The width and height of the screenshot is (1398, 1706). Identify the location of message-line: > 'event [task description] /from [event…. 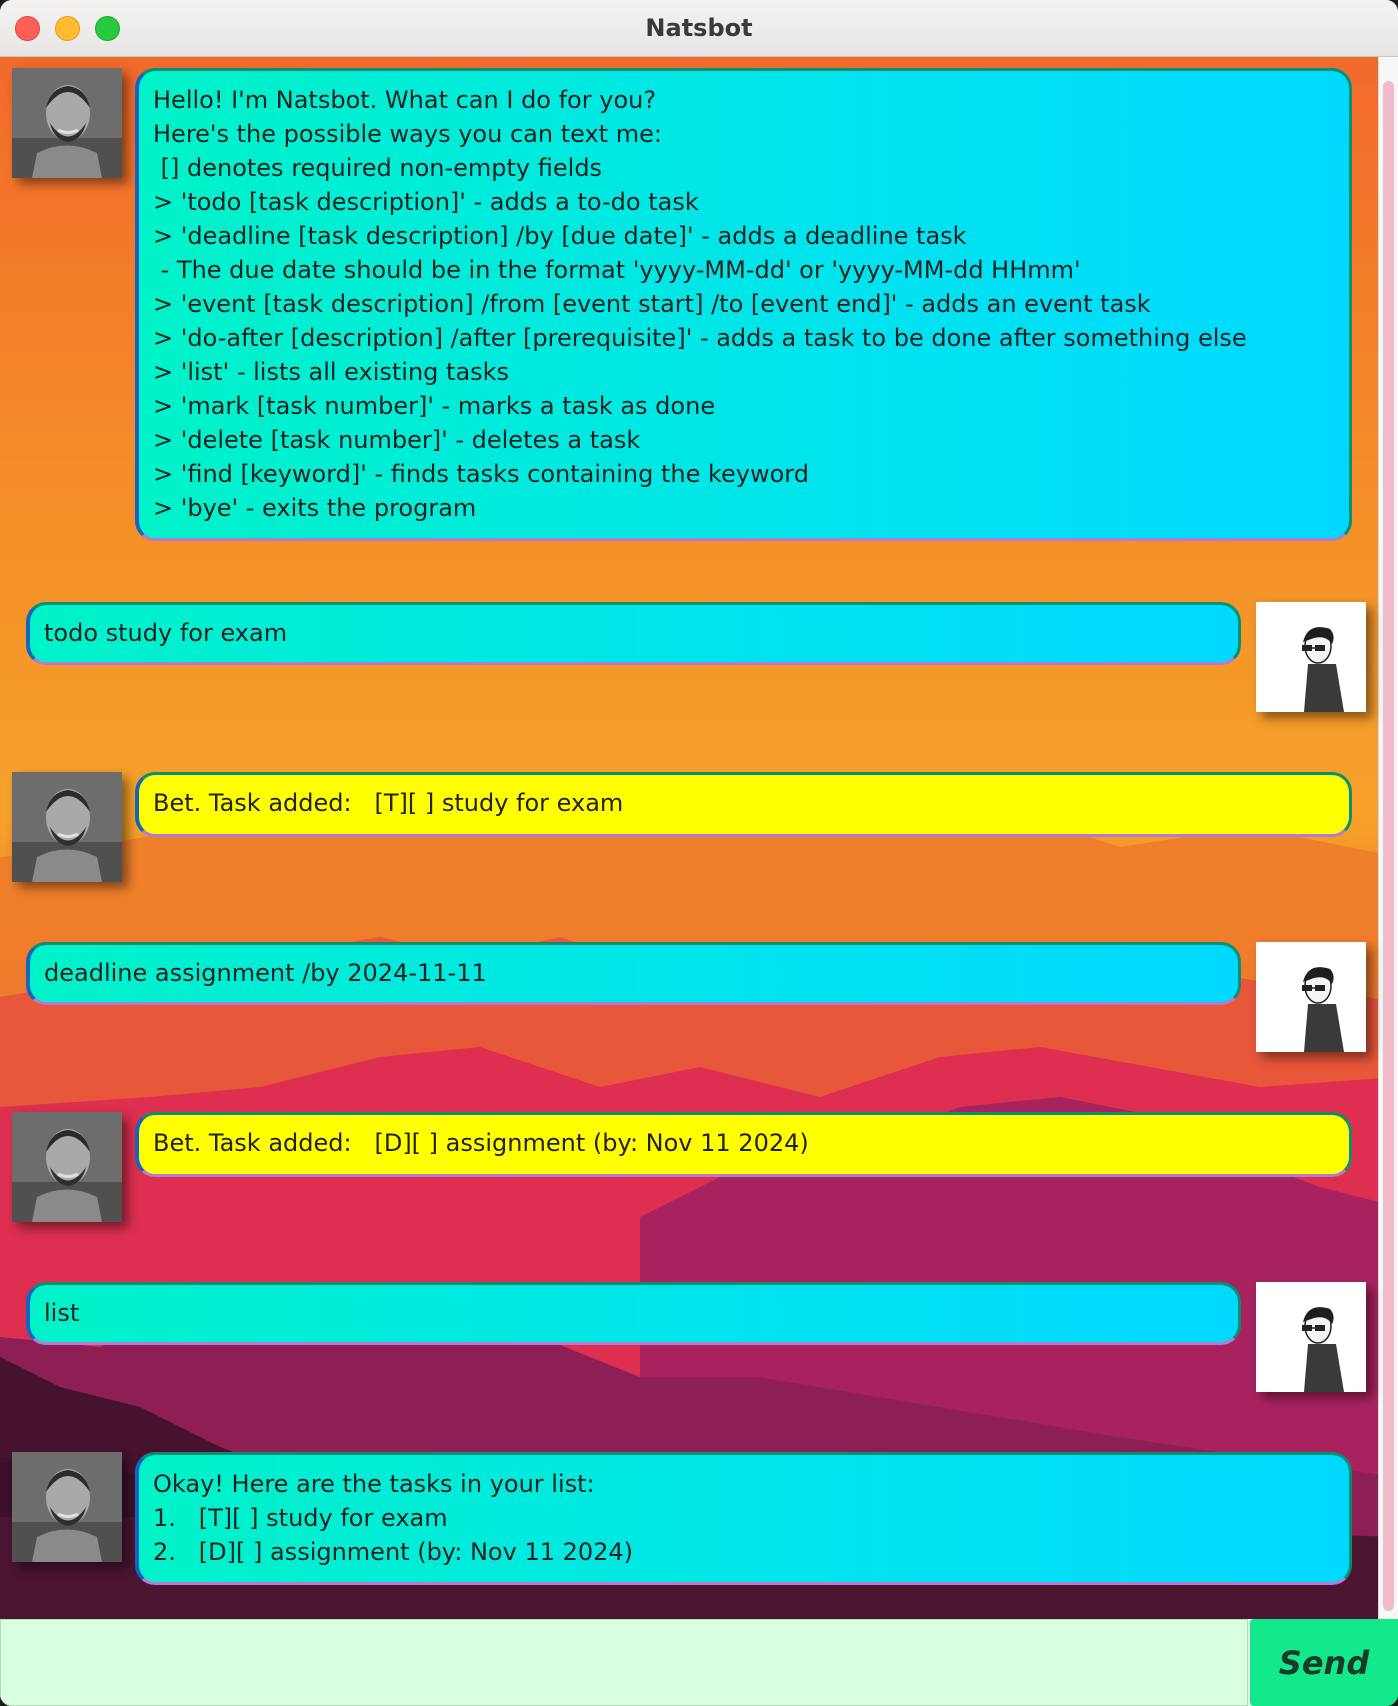
(652, 304).